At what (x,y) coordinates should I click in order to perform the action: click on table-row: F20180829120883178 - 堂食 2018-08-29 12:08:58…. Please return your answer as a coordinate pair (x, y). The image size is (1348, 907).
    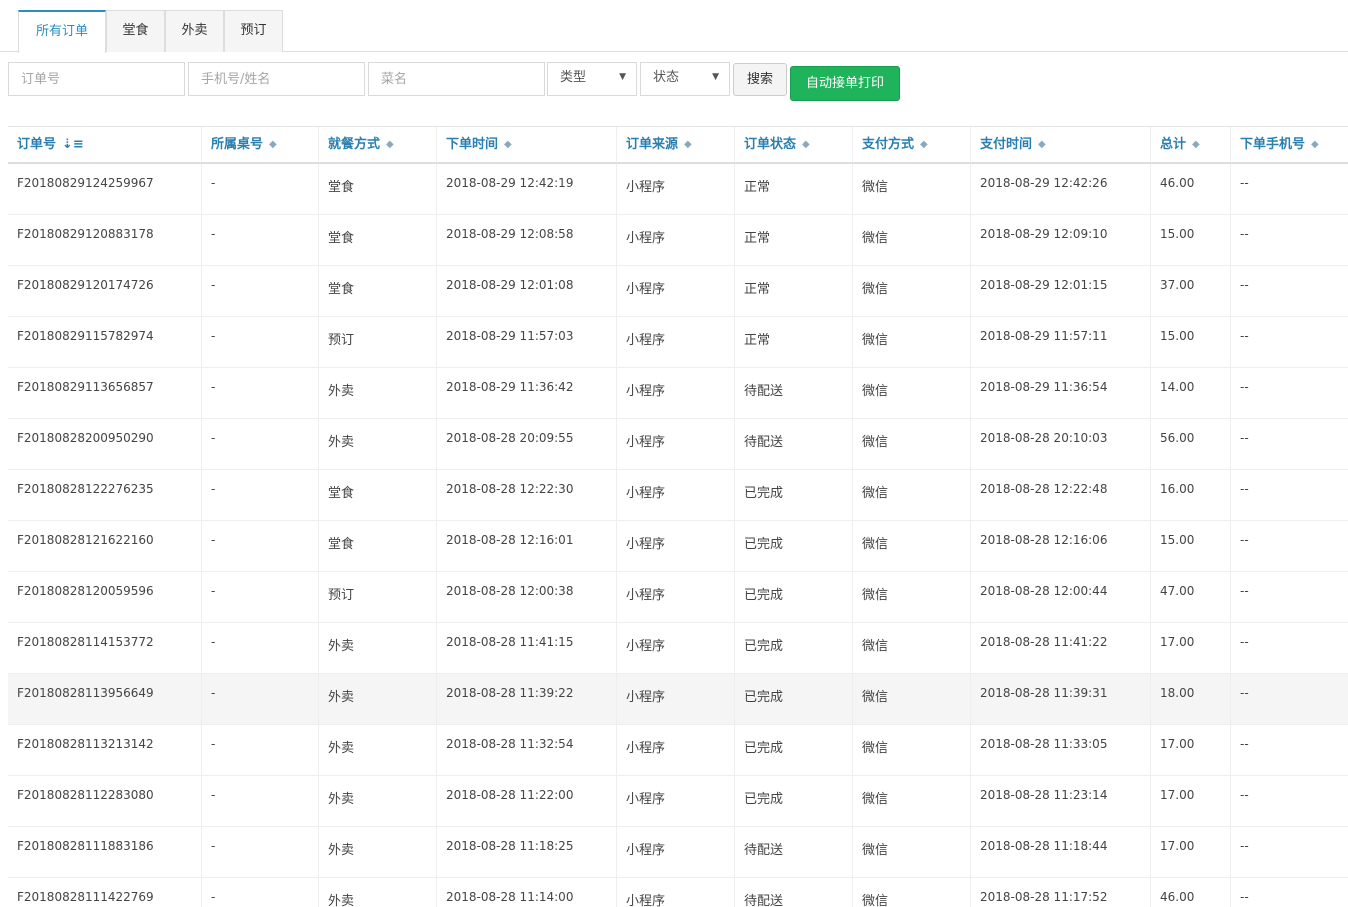
    Looking at the image, I should click on (678, 240).